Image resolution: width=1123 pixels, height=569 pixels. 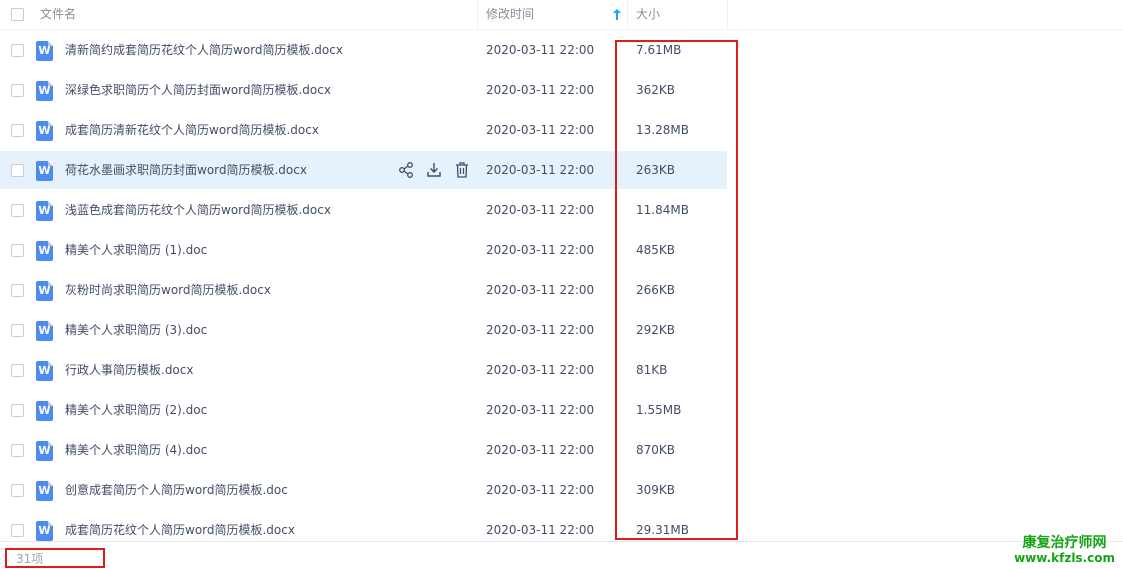 What do you see at coordinates (406, 170) in the screenshot?
I see `share-icon` at bounding box center [406, 170].